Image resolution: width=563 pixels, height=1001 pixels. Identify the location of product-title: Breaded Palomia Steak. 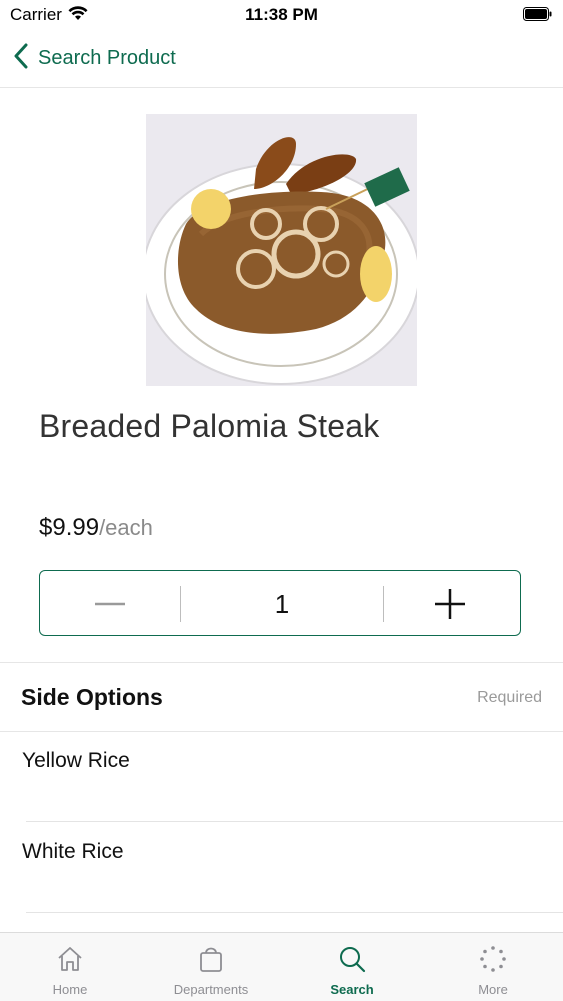
(209, 426).